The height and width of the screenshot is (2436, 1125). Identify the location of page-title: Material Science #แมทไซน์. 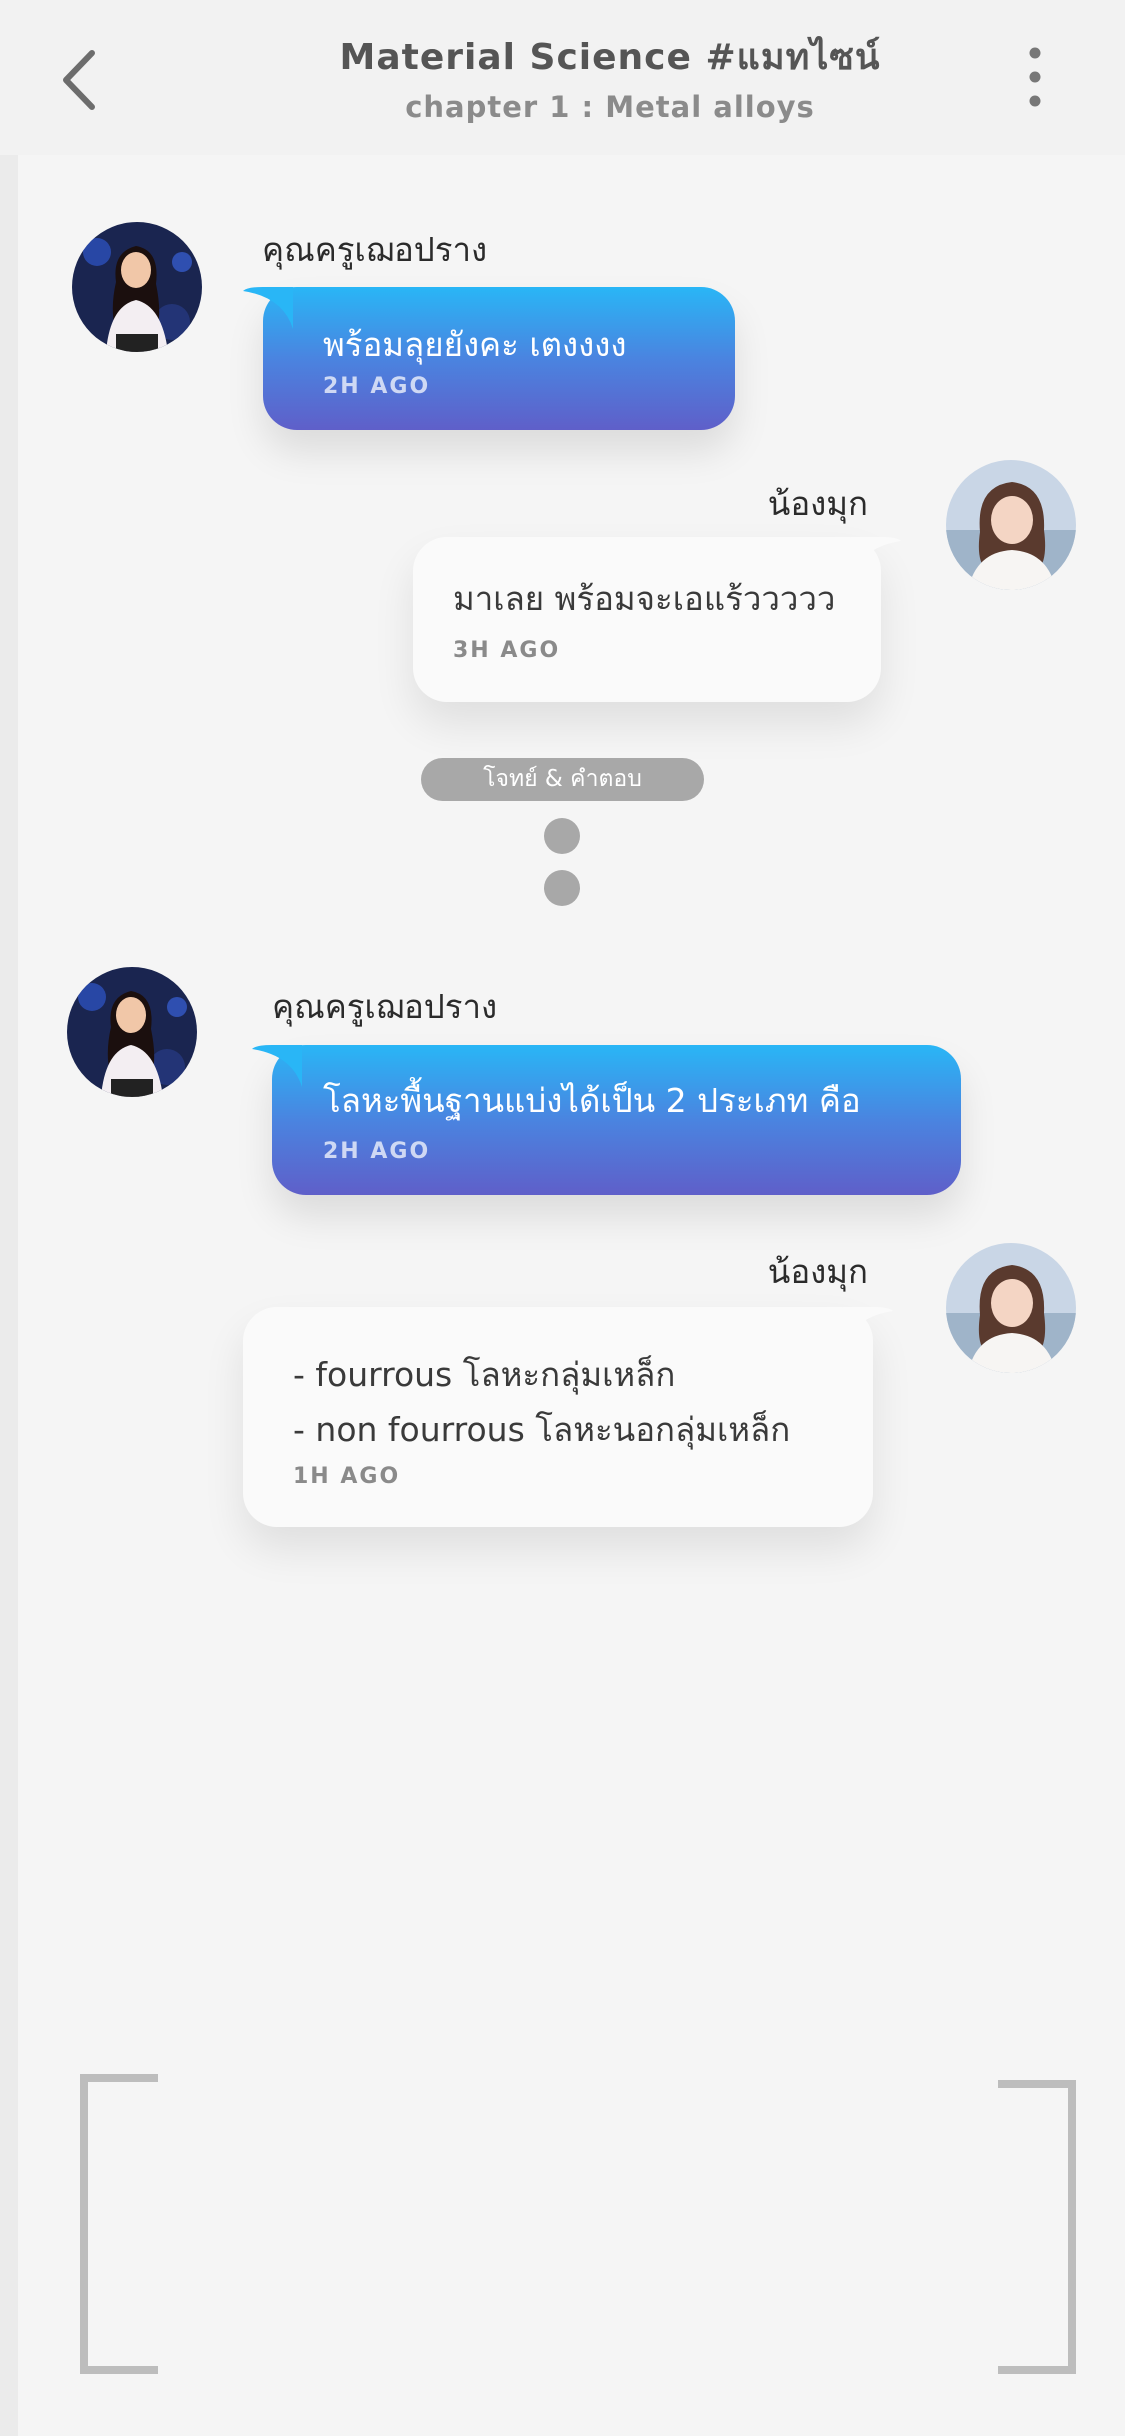
(610, 57).